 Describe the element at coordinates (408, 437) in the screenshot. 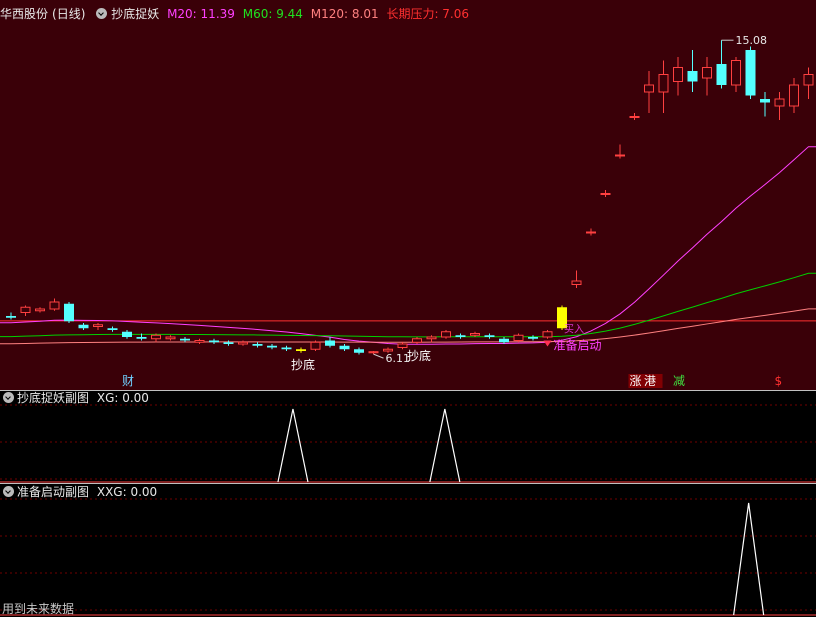

I see `panel1-chart` at that location.